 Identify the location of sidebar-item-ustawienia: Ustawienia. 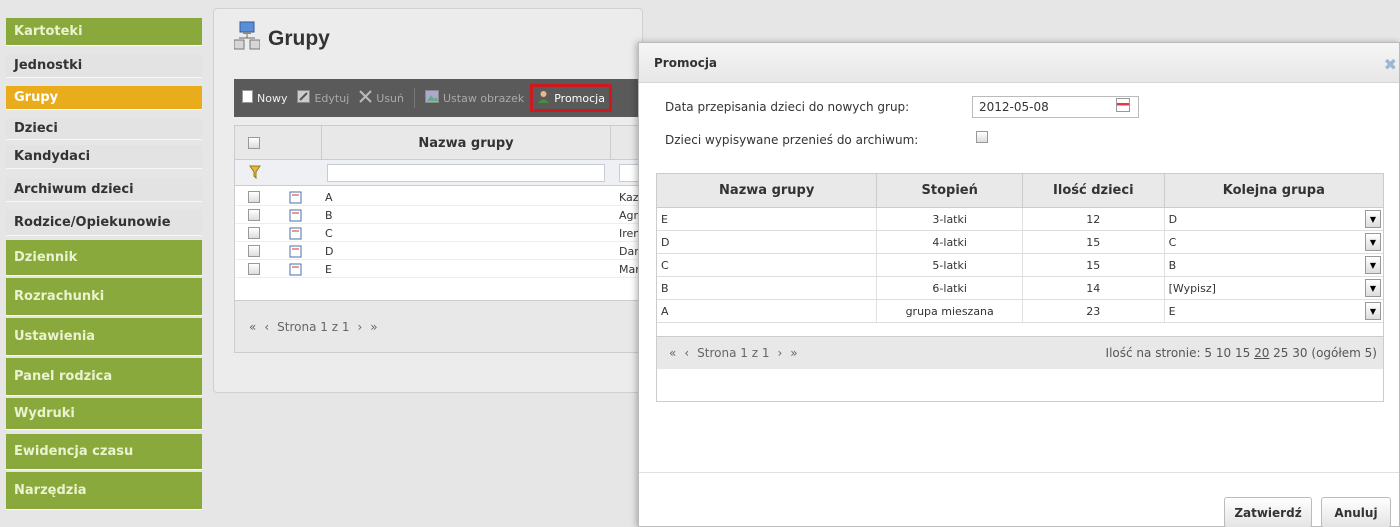
(104, 337).